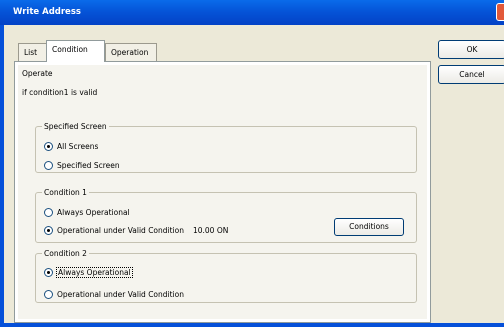  Describe the element at coordinates (2, 176) in the screenshot. I see `window-frame-left` at that location.